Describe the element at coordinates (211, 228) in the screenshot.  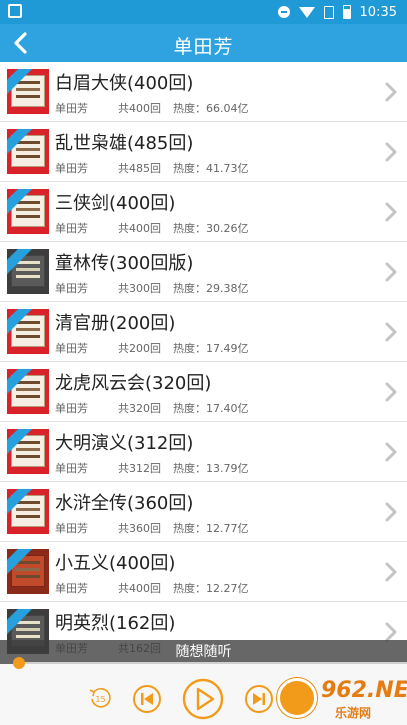
I see `popularity: 热度：30.26亿` at that location.